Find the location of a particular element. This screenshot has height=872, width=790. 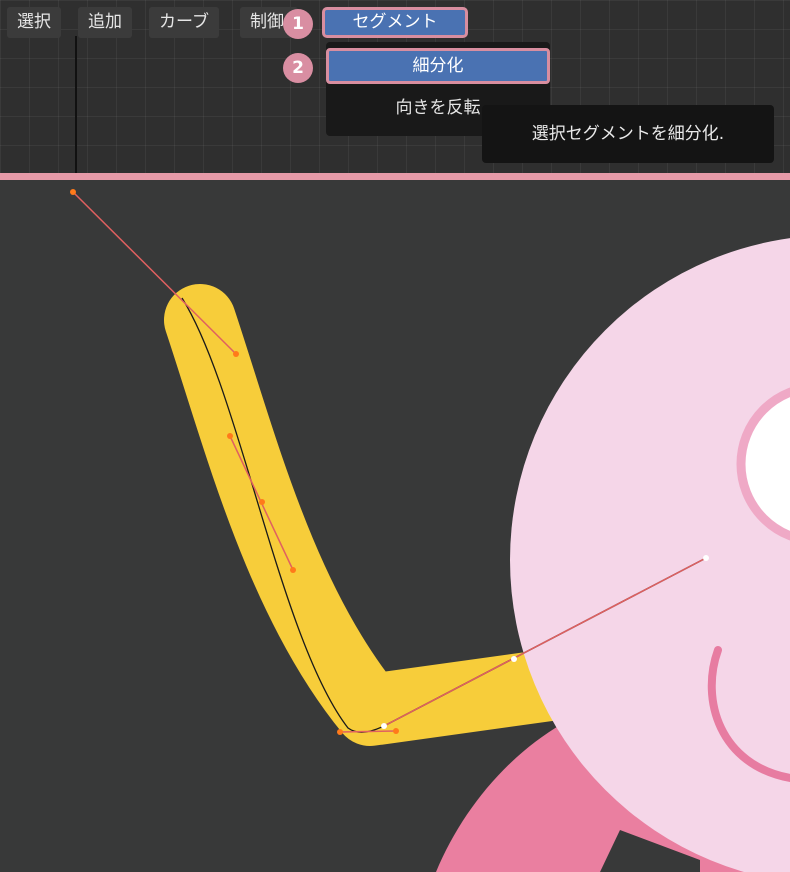

timeline-divider is located at coordinates (76, 104).